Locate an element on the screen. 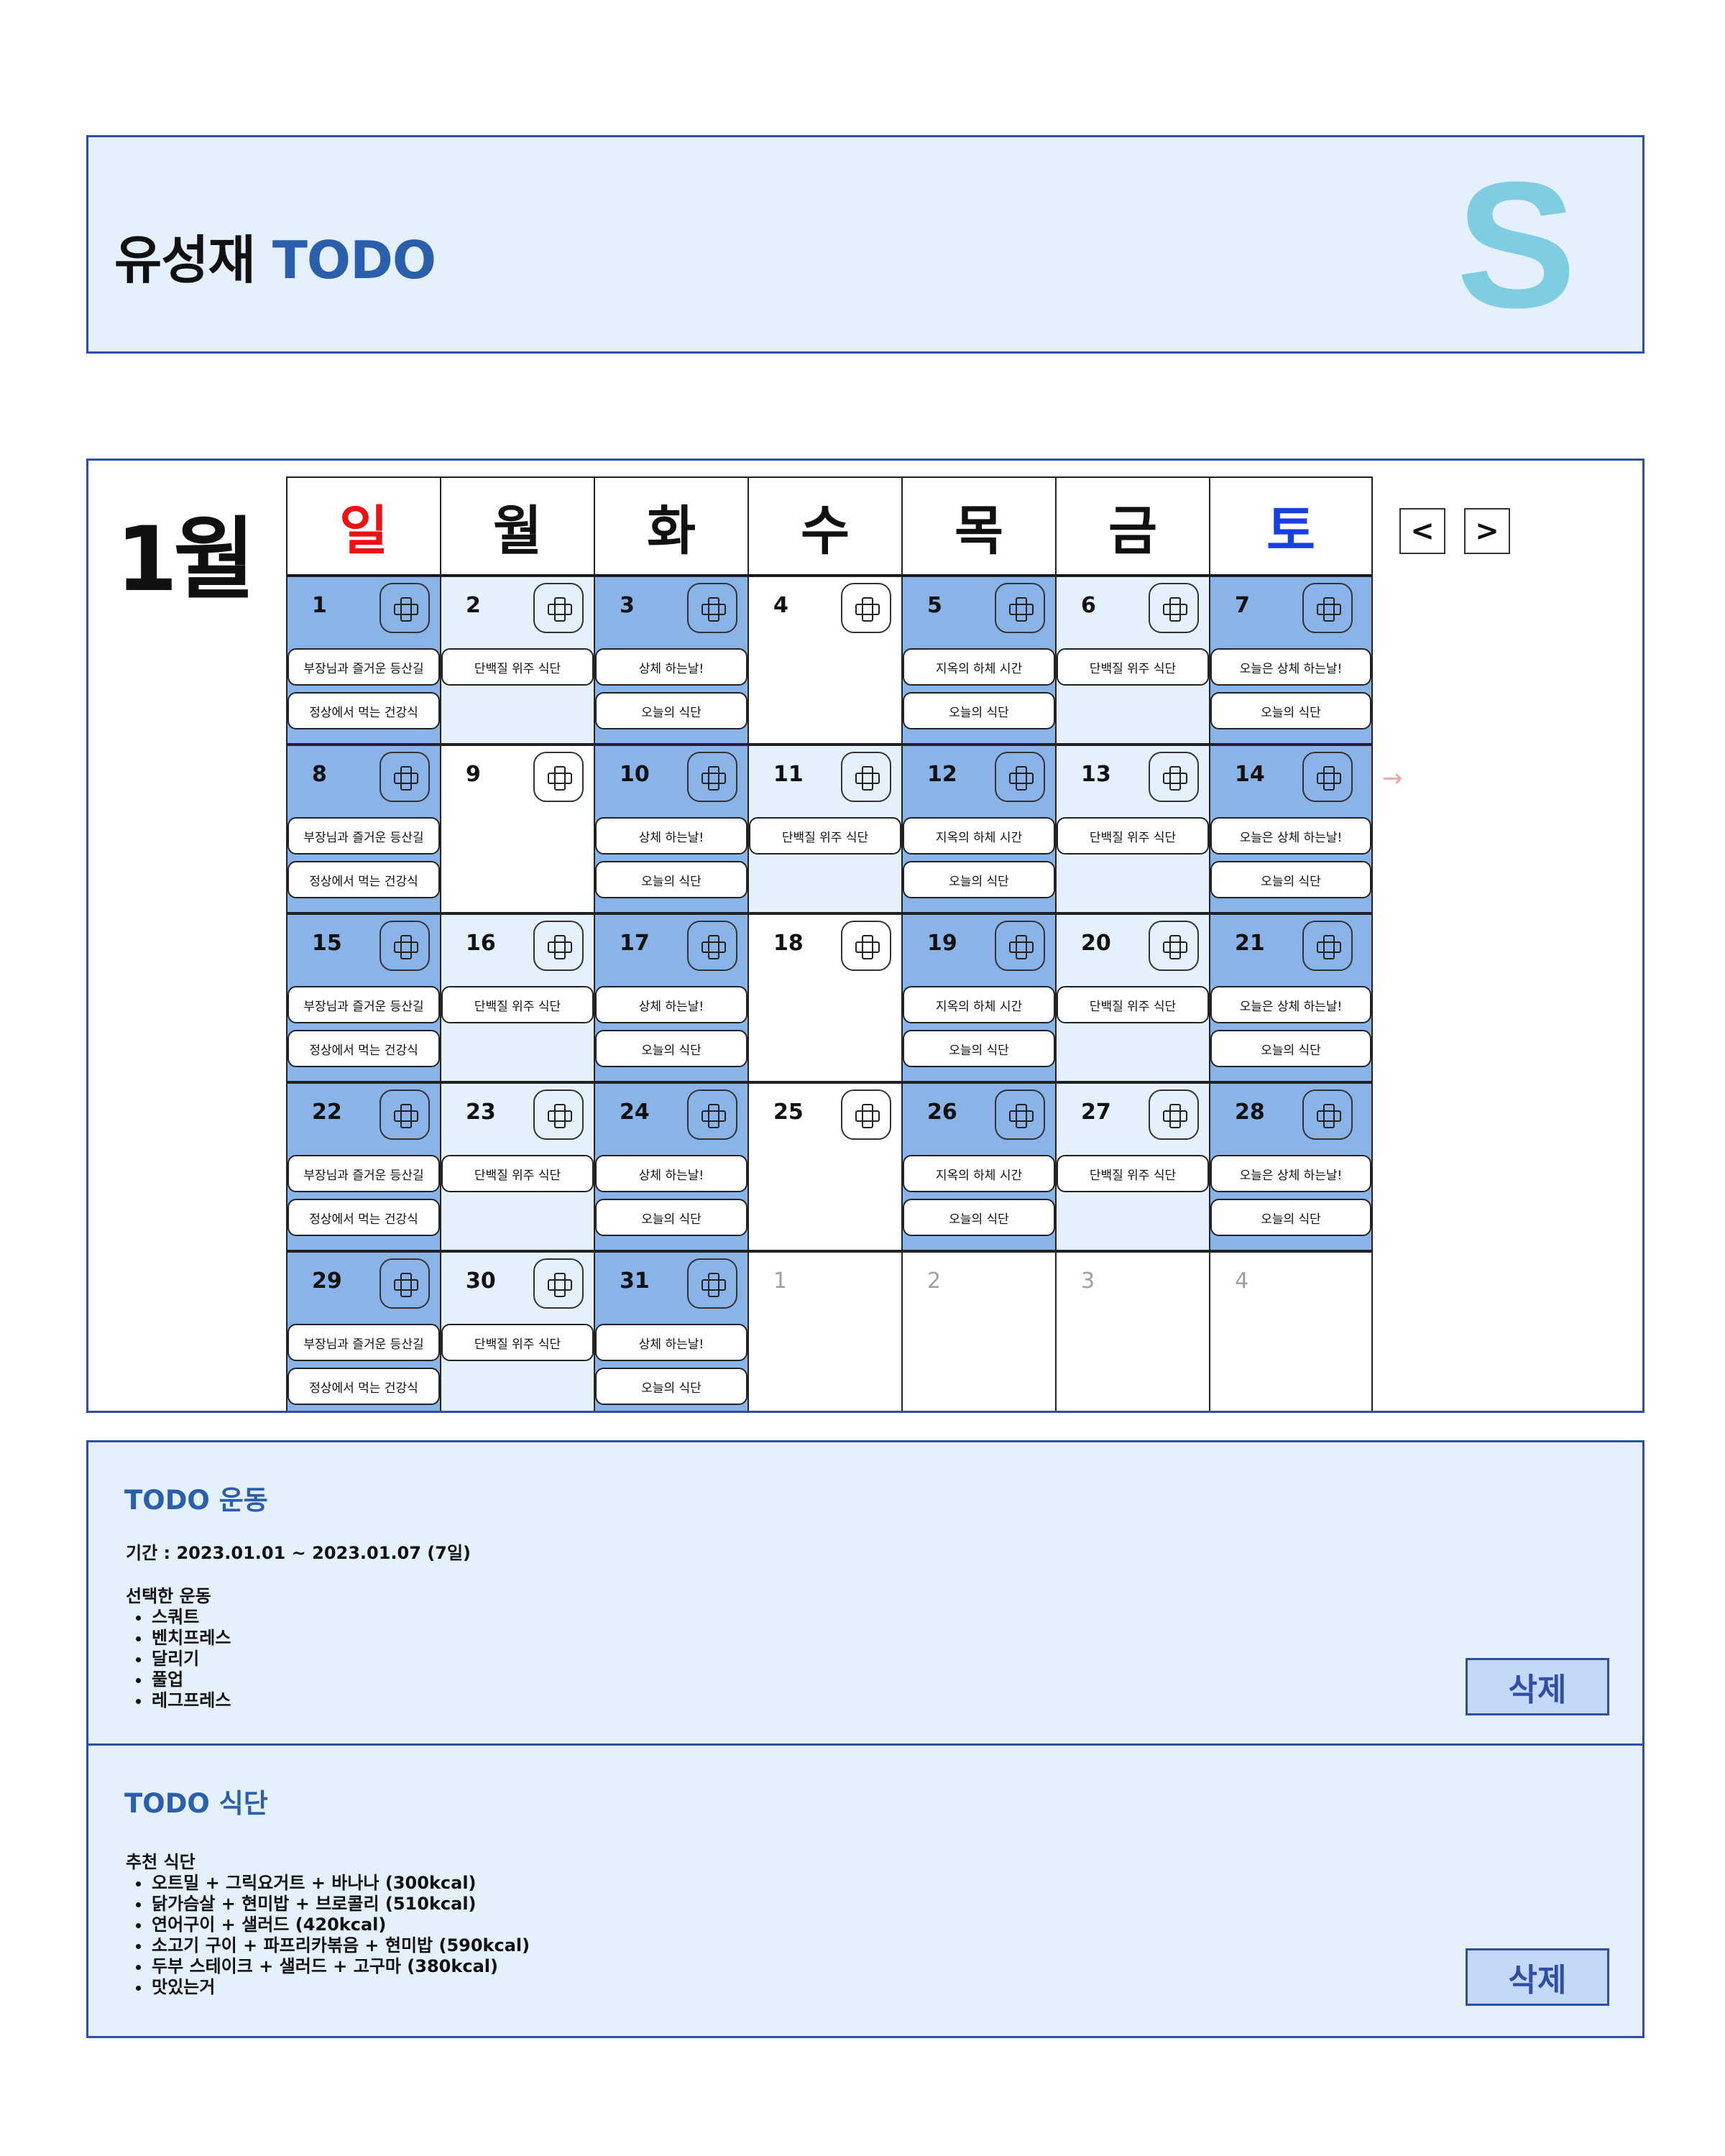 This screenshot has width=1725, height=2156. day-cell: 10 상체 하는날! 오늘의 식단 is located at coordinates (671, 829).